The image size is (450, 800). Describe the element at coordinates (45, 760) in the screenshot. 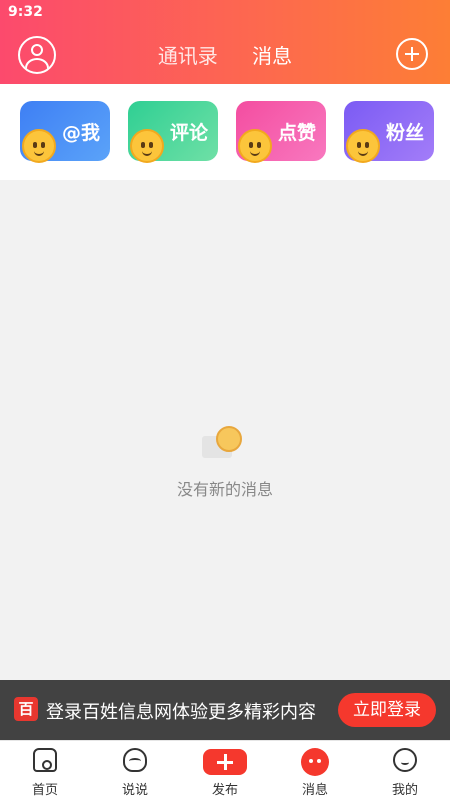

I see `home-icon` at that location.